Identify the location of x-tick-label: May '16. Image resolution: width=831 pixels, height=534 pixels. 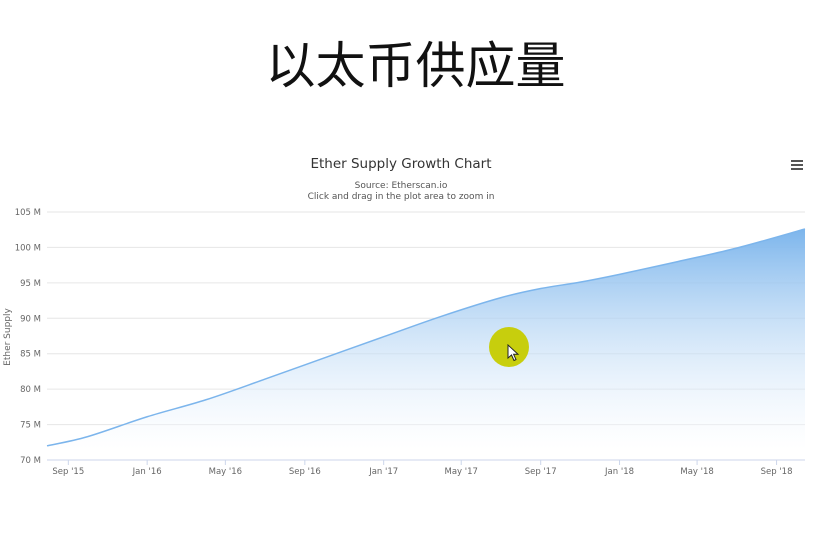
(225, 472).